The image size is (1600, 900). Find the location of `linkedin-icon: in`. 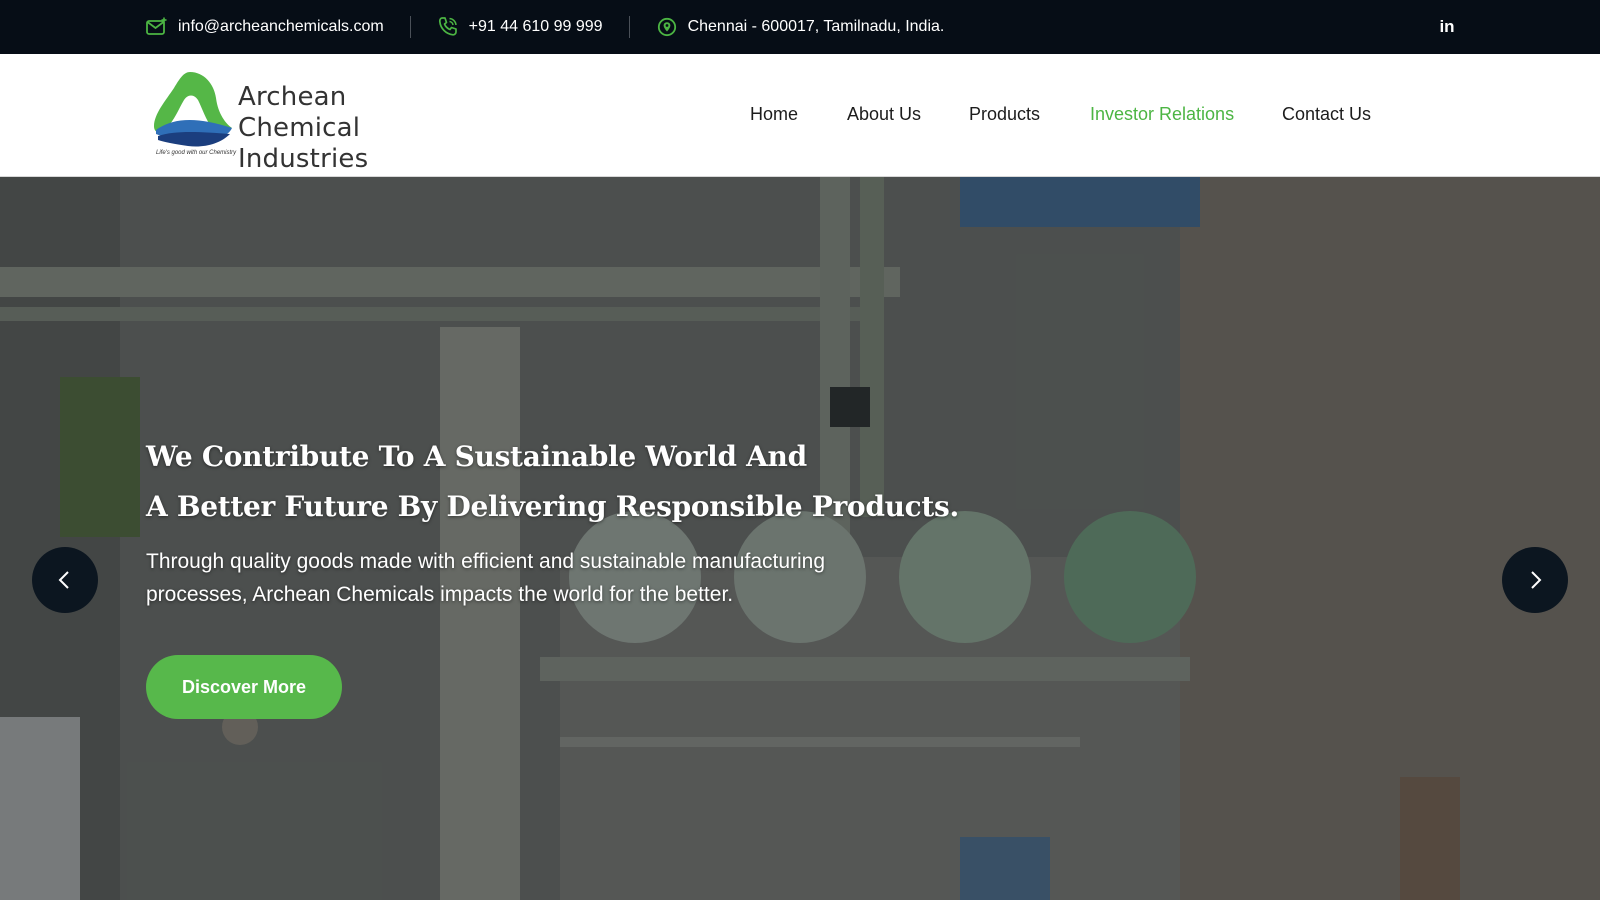

linkedin-icon: in is located at coordinates (1447, 27).